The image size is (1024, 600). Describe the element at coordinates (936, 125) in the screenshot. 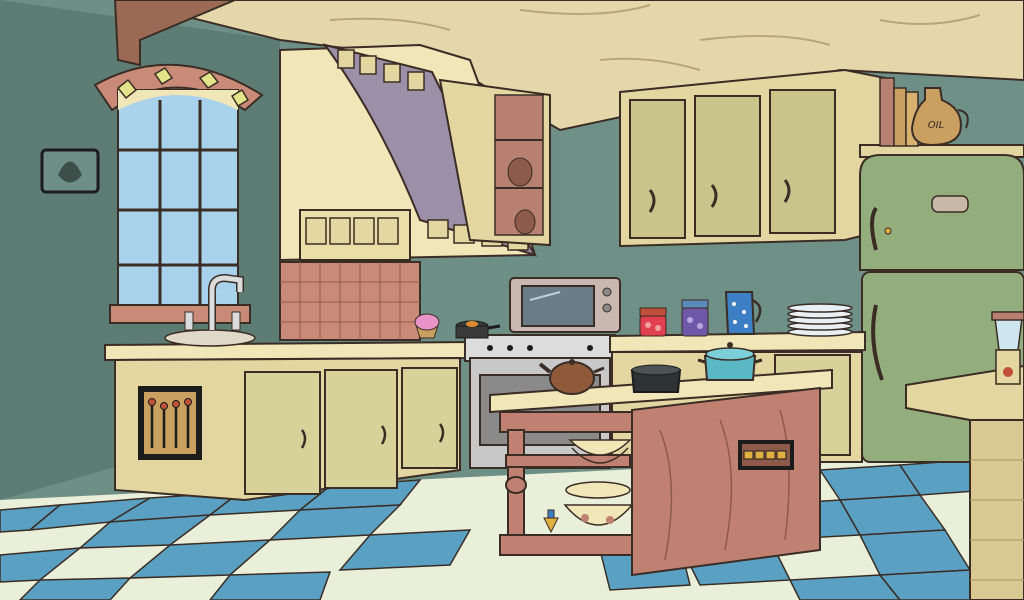

I see `oil-jug-label: OIL` at that location.